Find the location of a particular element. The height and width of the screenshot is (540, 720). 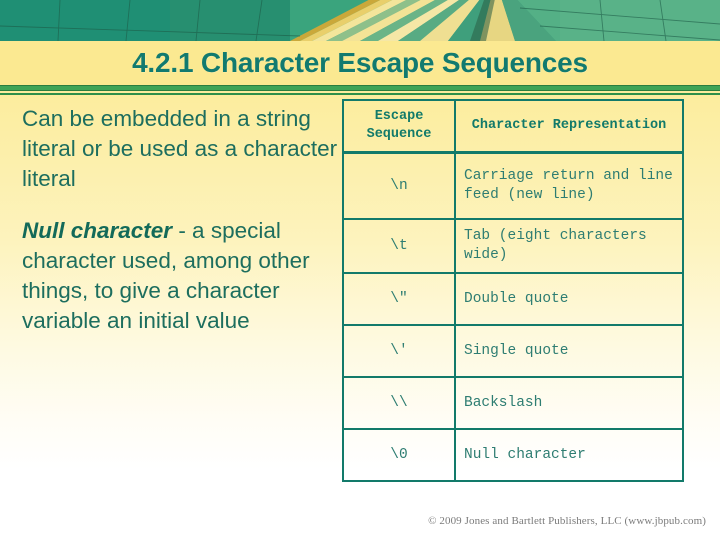

cell-escape-sequence: \" is located at coordinates (399, 299).